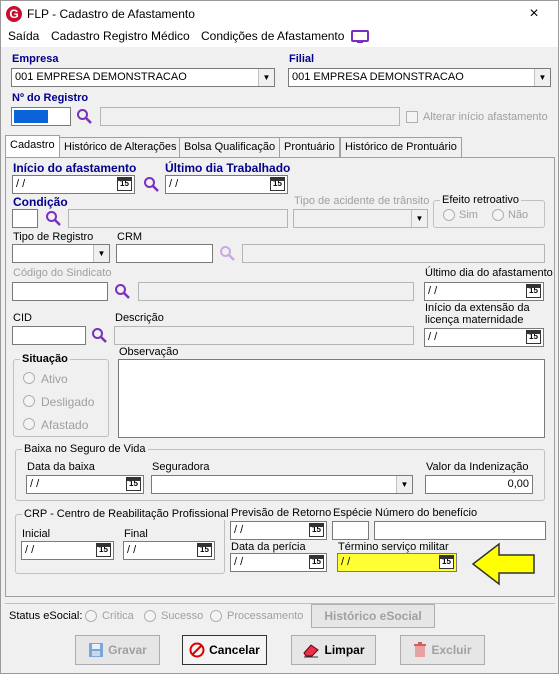  I want to click on extensao-label-1: Início da extensão da, so click(477, 308).